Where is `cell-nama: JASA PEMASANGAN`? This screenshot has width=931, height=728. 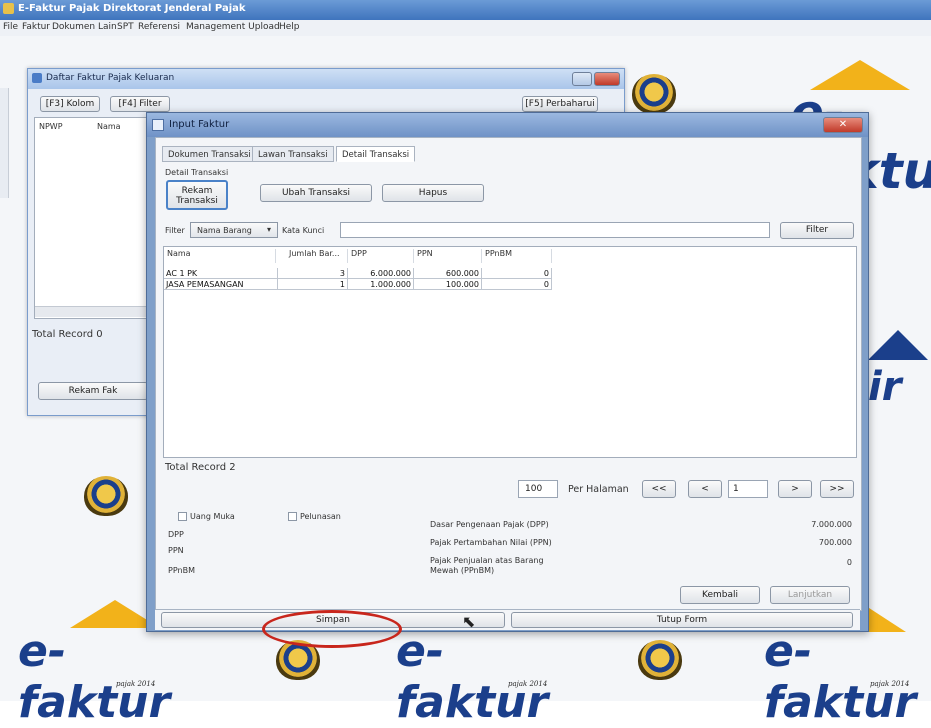 cell-nama: JASA PEMASANGAN is located at coordinates (221, 284).